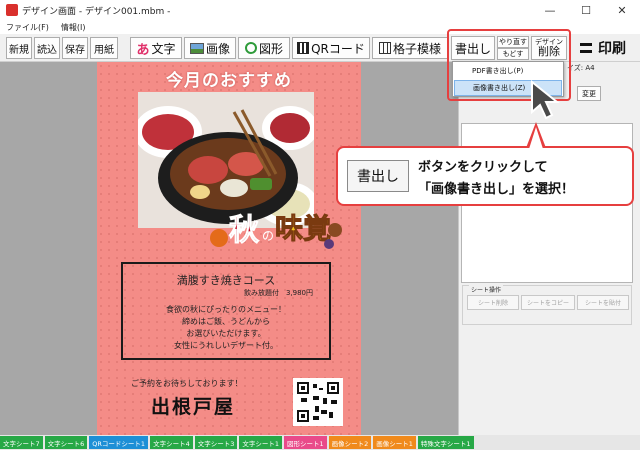 This screenshot has height=450, width=640. I want to click on sheet-tab: 文字シート4, so click(171, 442).